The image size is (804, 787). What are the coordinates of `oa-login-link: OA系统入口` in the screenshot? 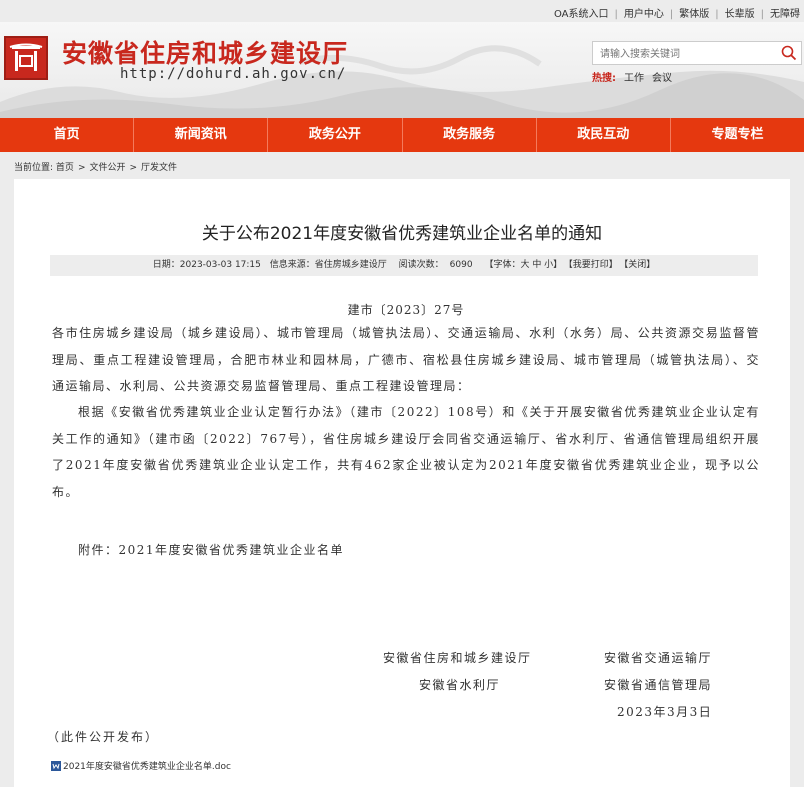 It's located at (581, 14).